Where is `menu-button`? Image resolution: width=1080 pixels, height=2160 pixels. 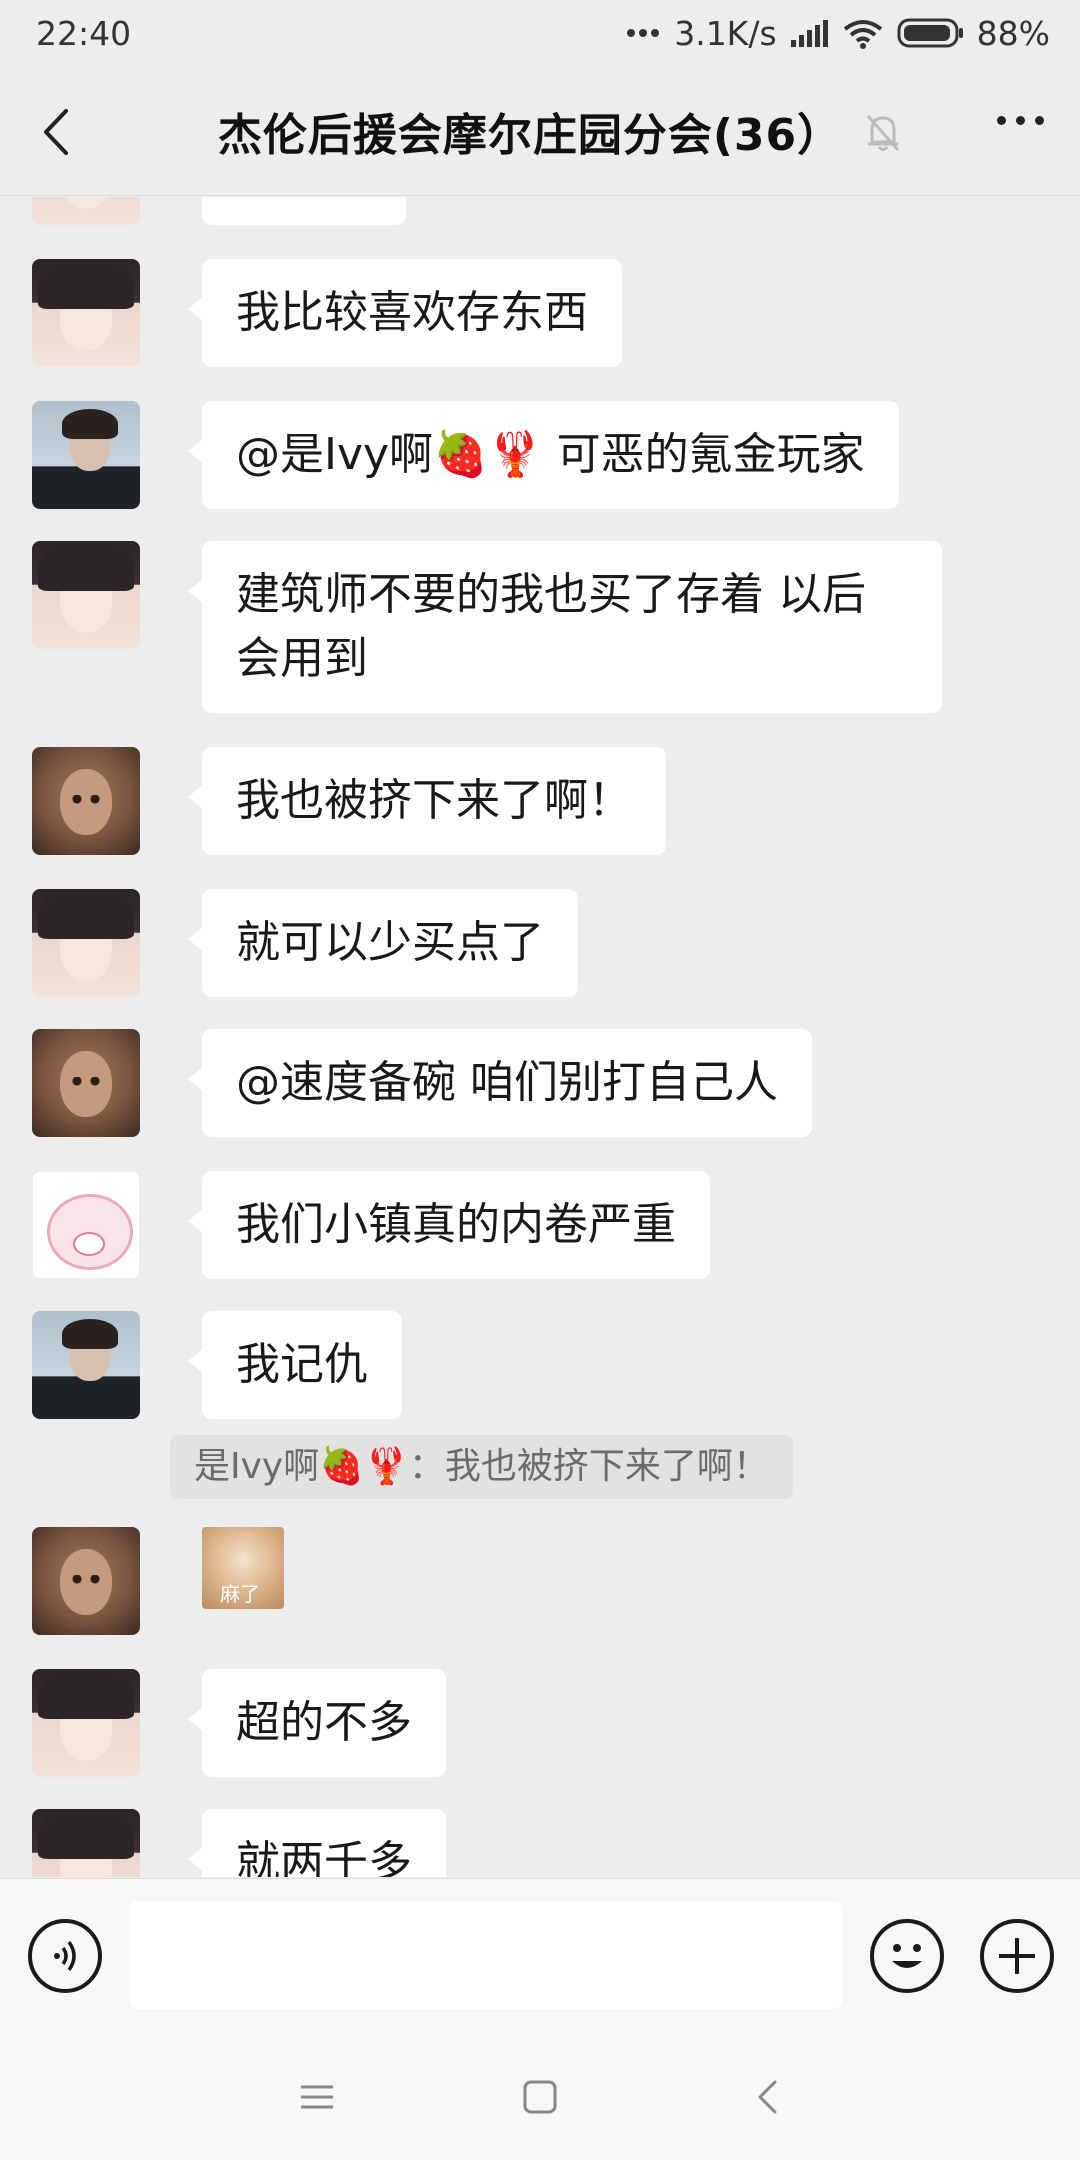 menu-button is located at coordinates (317, 2097).